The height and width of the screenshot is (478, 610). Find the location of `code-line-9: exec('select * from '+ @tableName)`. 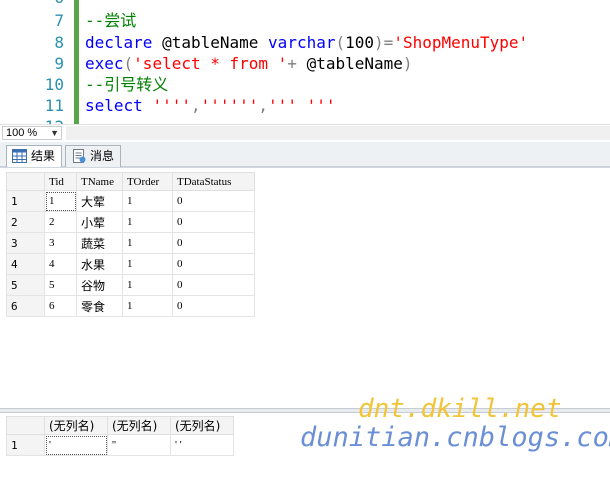

code-line-9: exec('select * from '+ @tableName) is located at coordinates (249, 63).